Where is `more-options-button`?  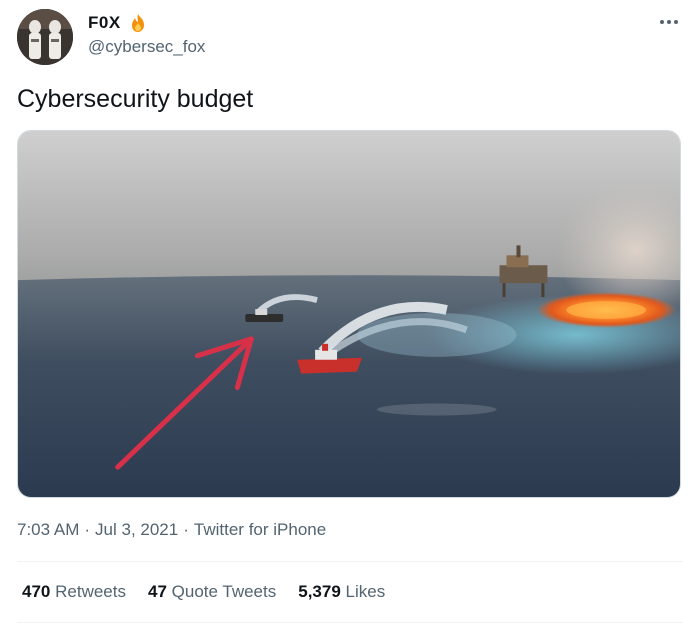
more-options-button is located at coordinates (669, 22).